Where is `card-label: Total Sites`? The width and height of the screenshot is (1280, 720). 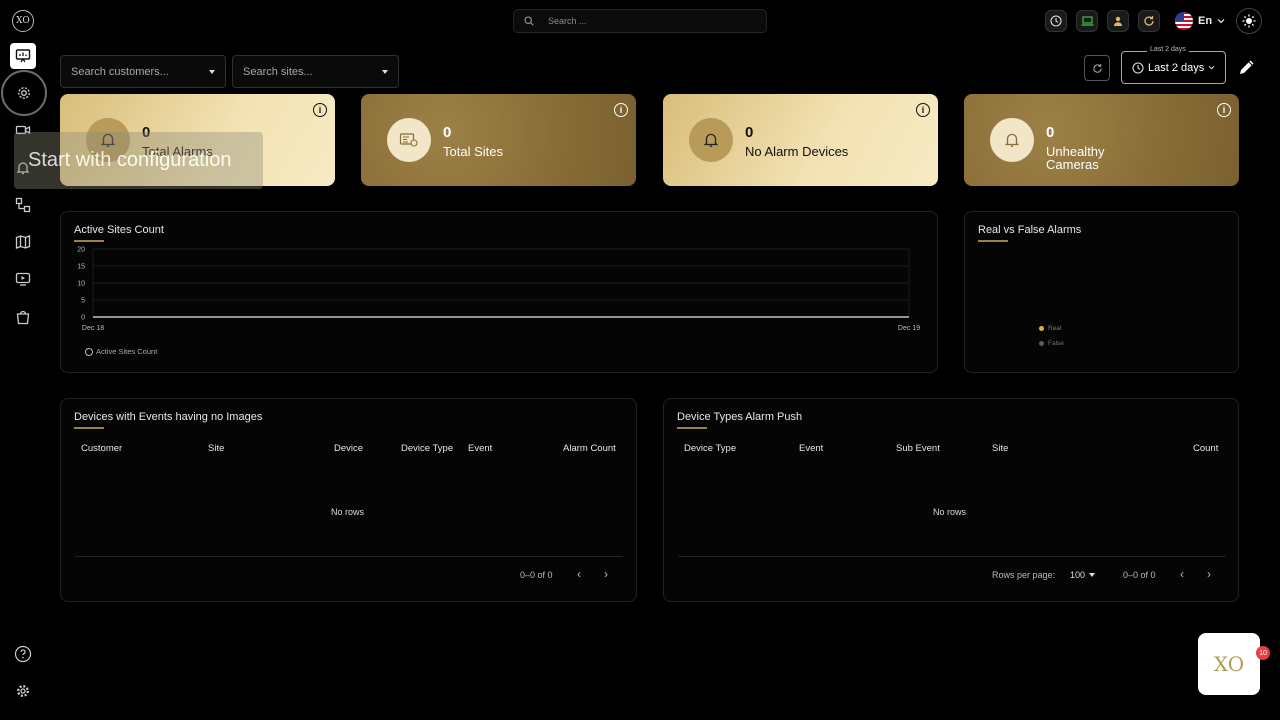 card-label: Total Sites is located at coordinates (473, 151).